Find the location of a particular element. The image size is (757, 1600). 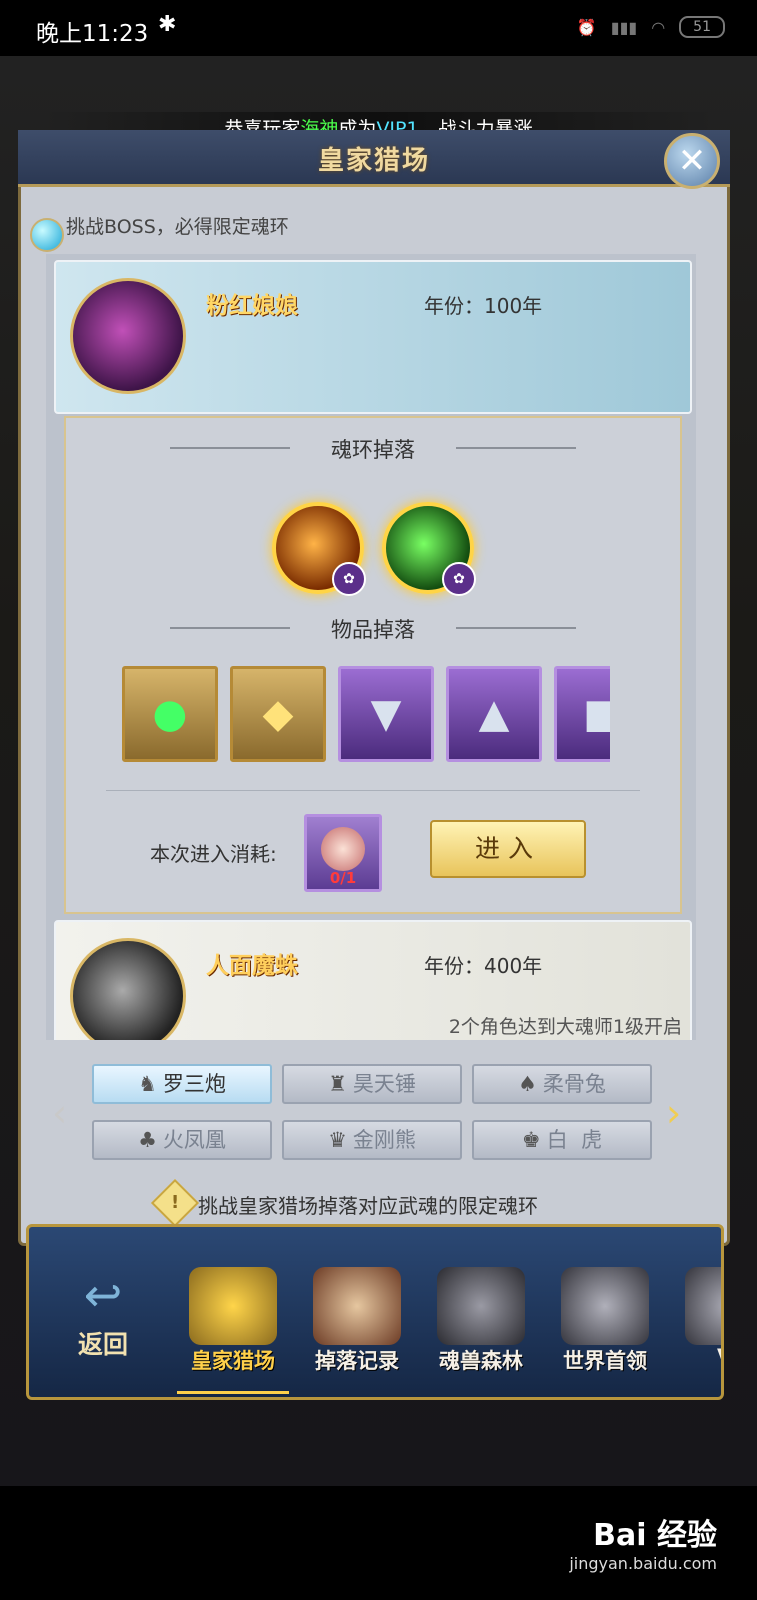

bear-icon: ♛ is located at coordinates (337, 1140).